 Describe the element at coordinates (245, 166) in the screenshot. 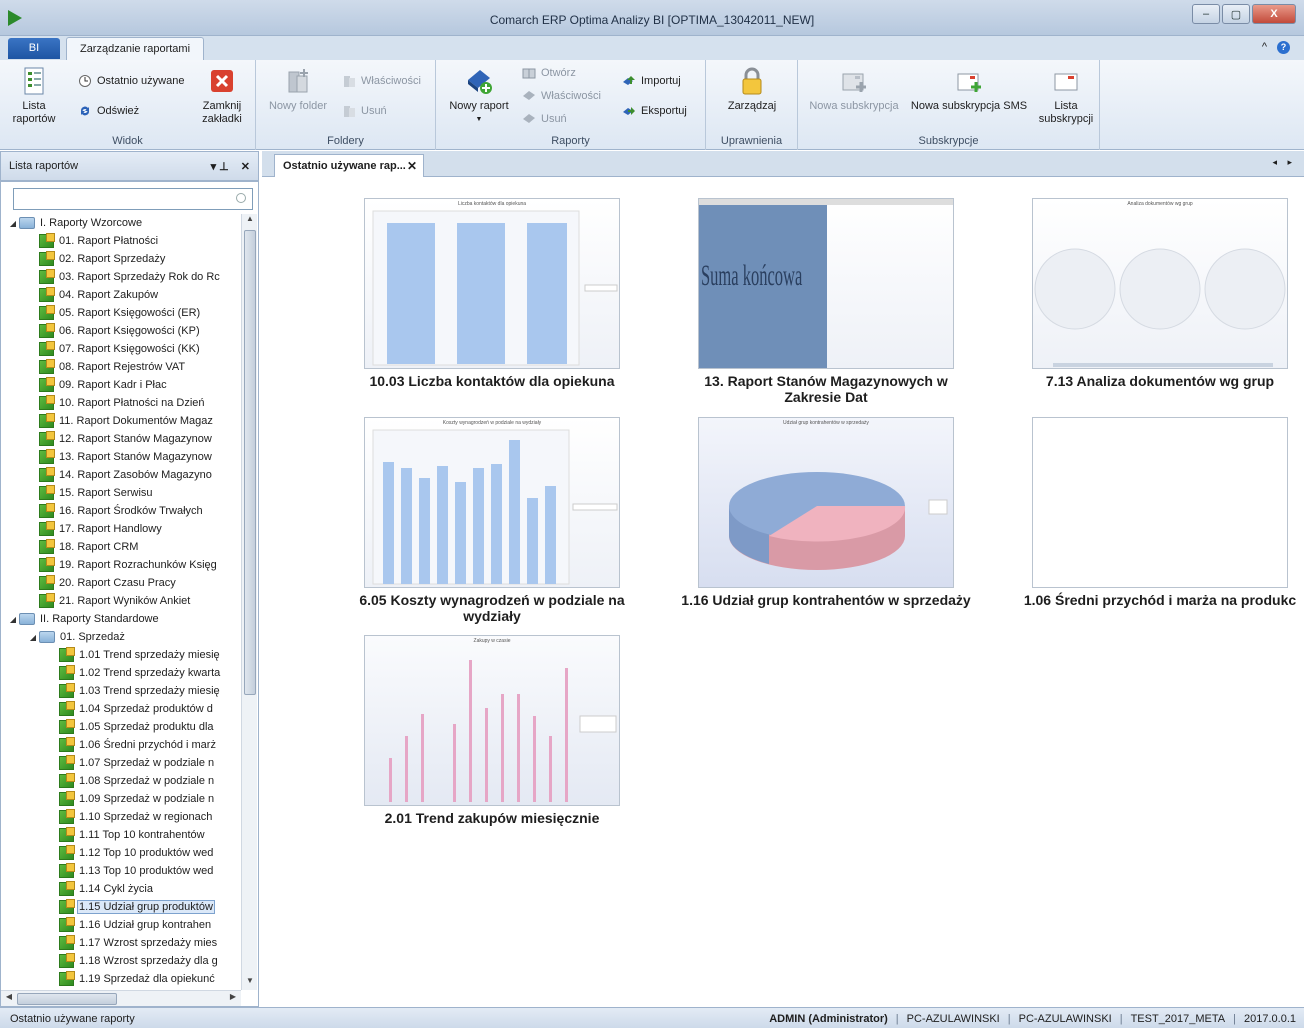

I see `pane-close-icon: ✕` at that location.